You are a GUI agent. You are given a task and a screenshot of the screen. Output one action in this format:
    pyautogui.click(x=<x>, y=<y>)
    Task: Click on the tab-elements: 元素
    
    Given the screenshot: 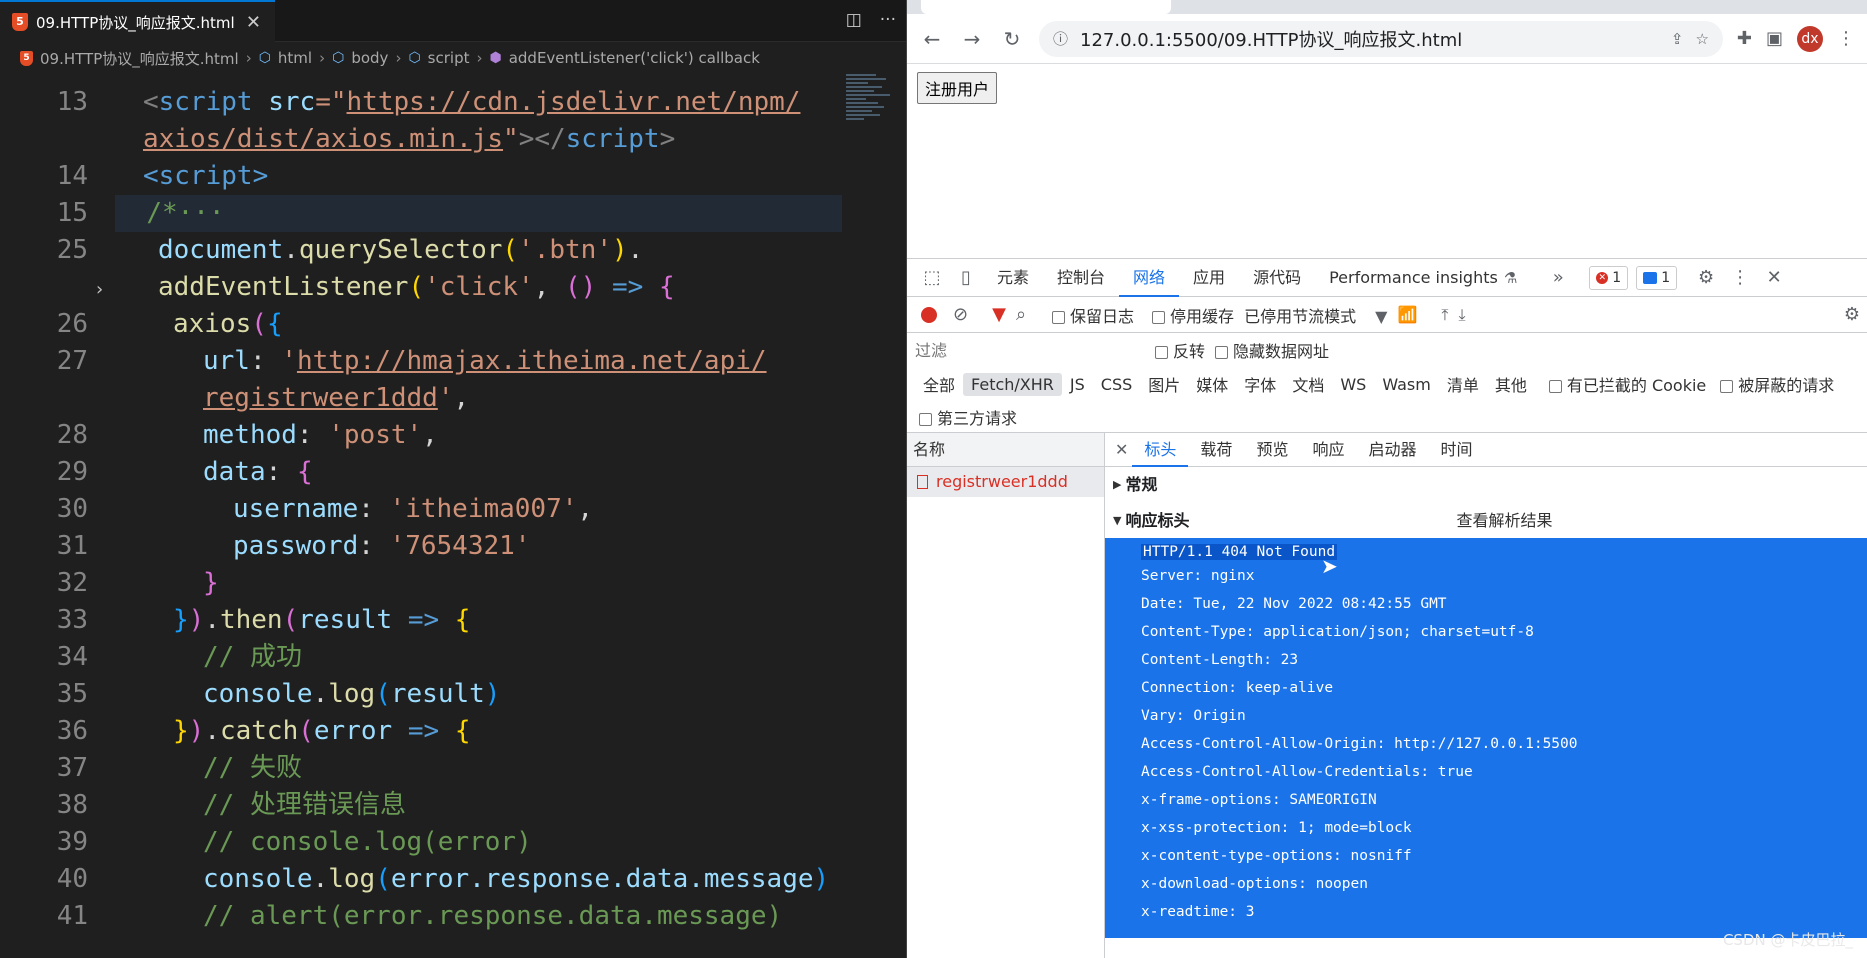 What is the action you would take?
    pyautogui.click(x=1013, y=278)
    